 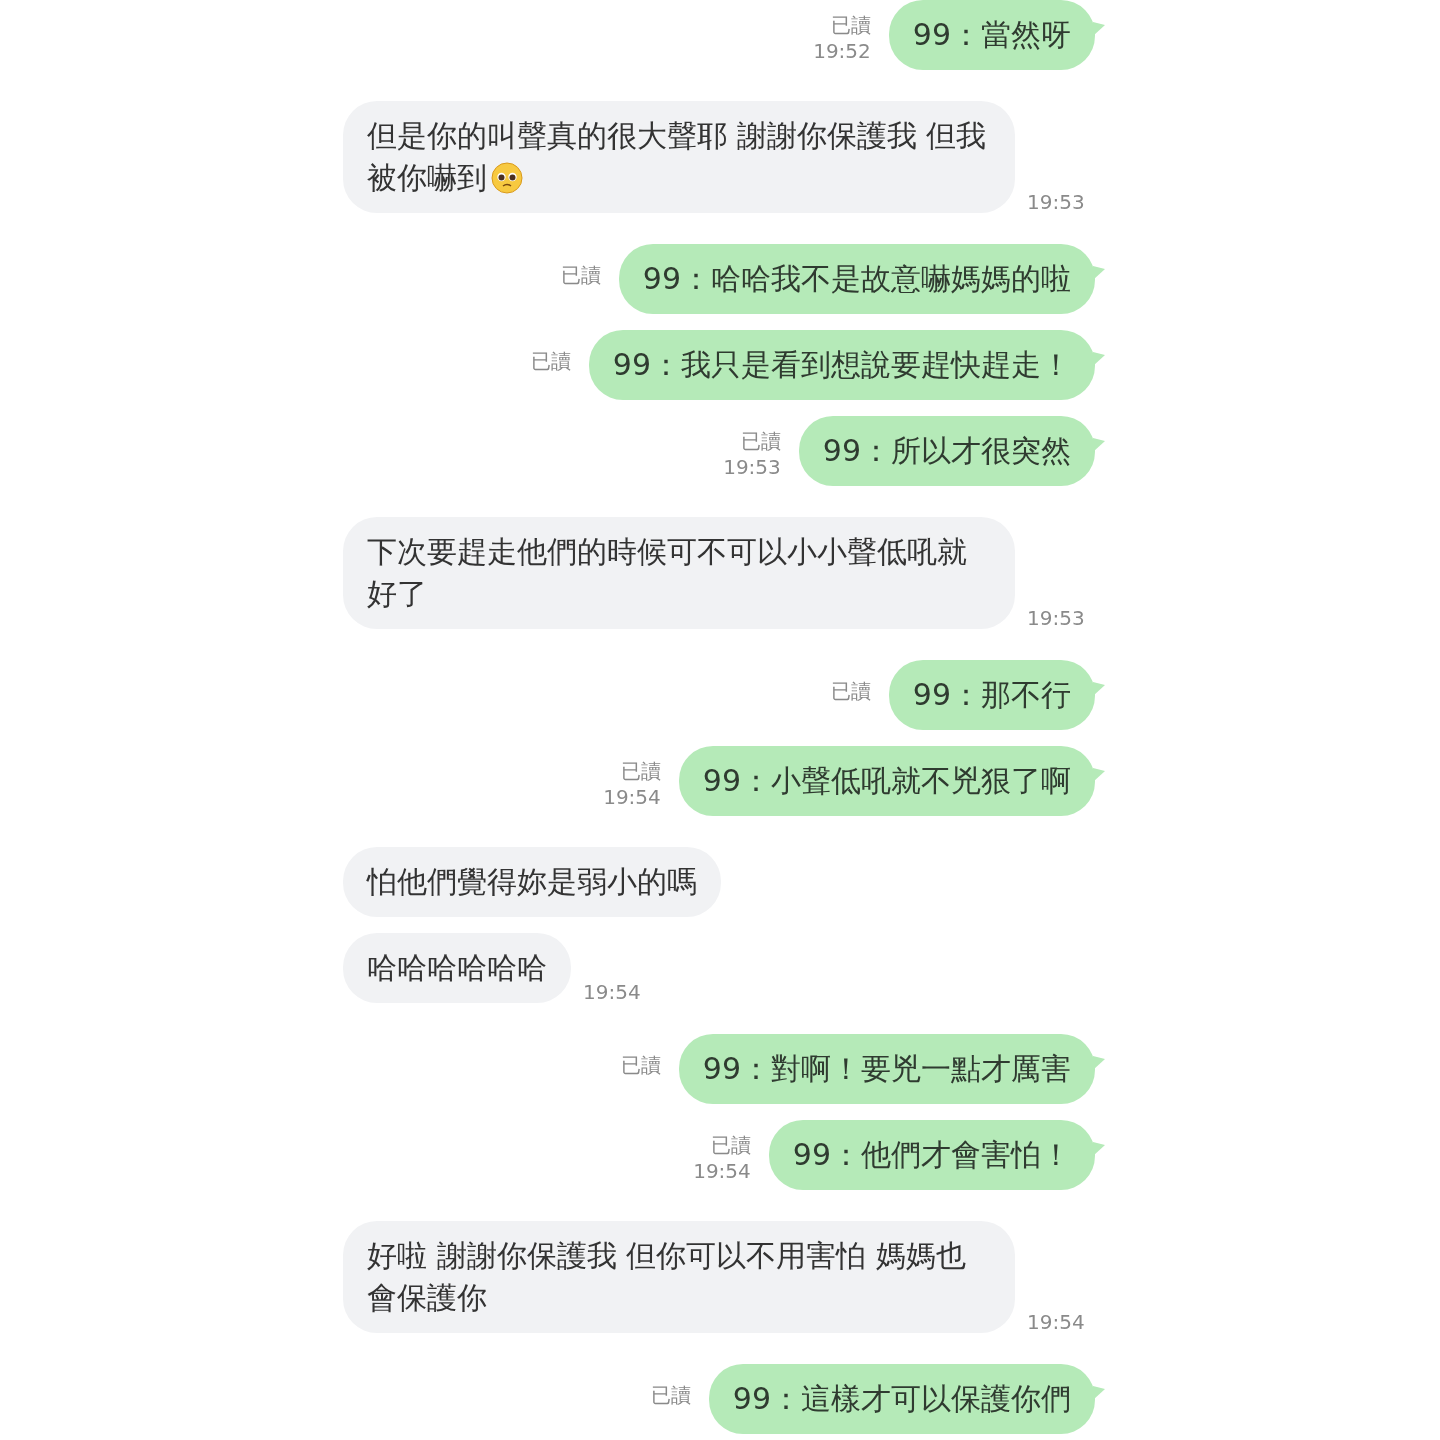 I want to click on message-bubble: 下次要趕走他們的時候可不可以小小聲低吼就好了, so click(x=679, y=573).